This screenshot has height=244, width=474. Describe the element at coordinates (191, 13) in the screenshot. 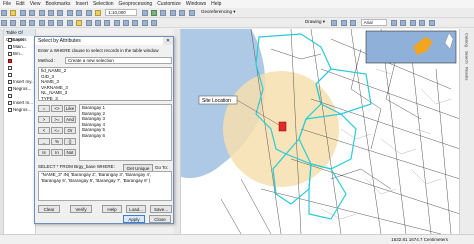

I see `python-icon` at that location.